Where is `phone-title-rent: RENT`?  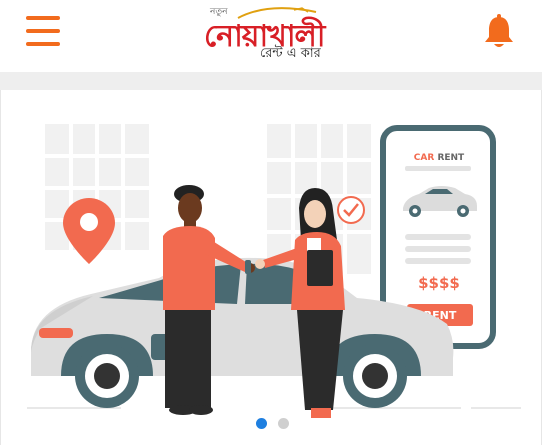 phone-title-rent: RENT is located at coordinates (449, 158).